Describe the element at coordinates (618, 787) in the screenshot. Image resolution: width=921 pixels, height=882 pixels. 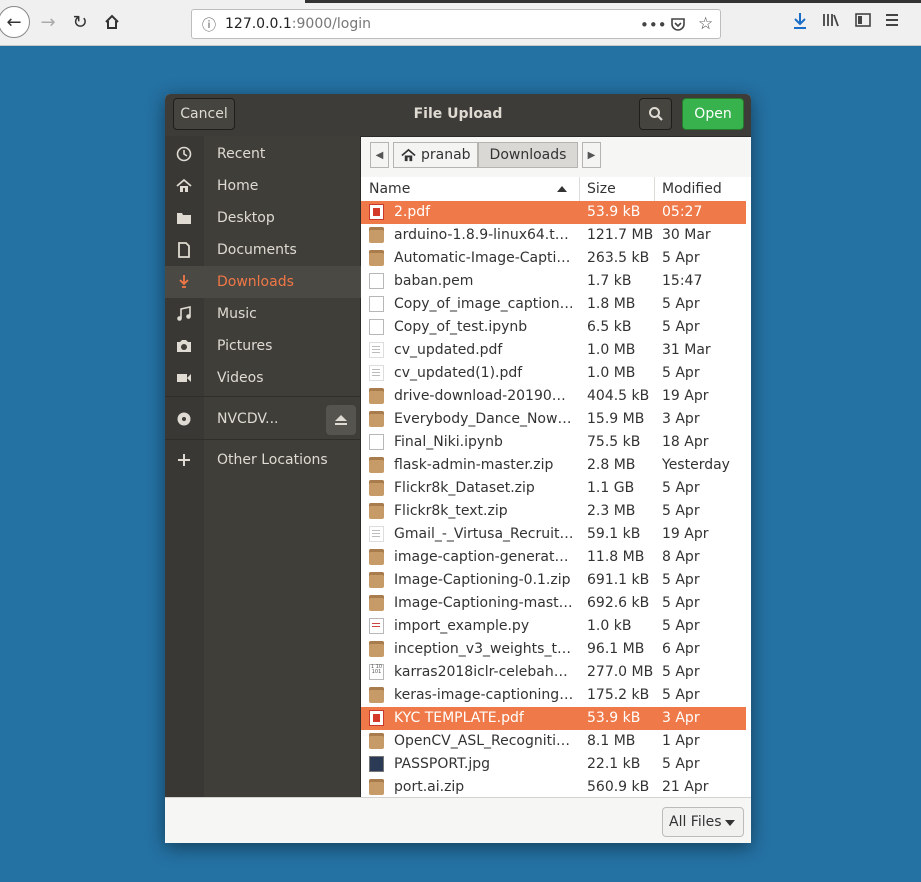
I see `file-size: 560.9 kB` at that location.